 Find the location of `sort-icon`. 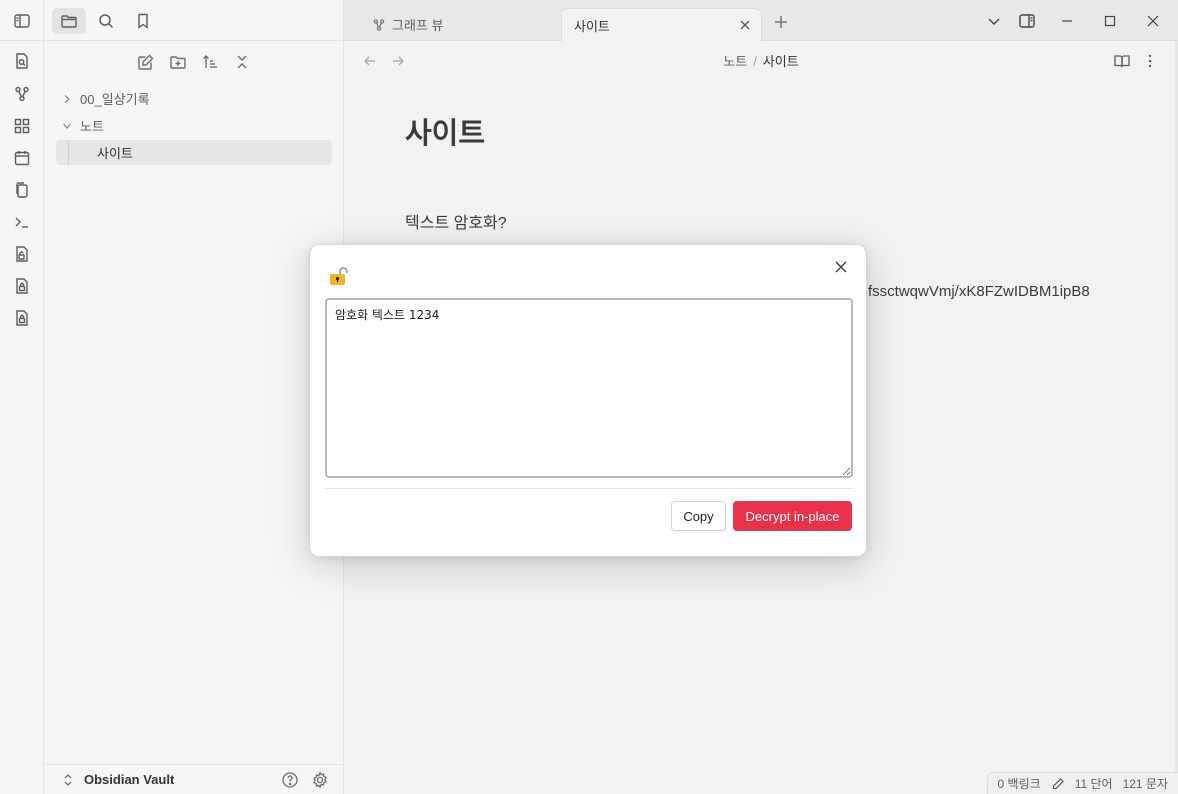

sort-icon is located at coordinates (210, 62).